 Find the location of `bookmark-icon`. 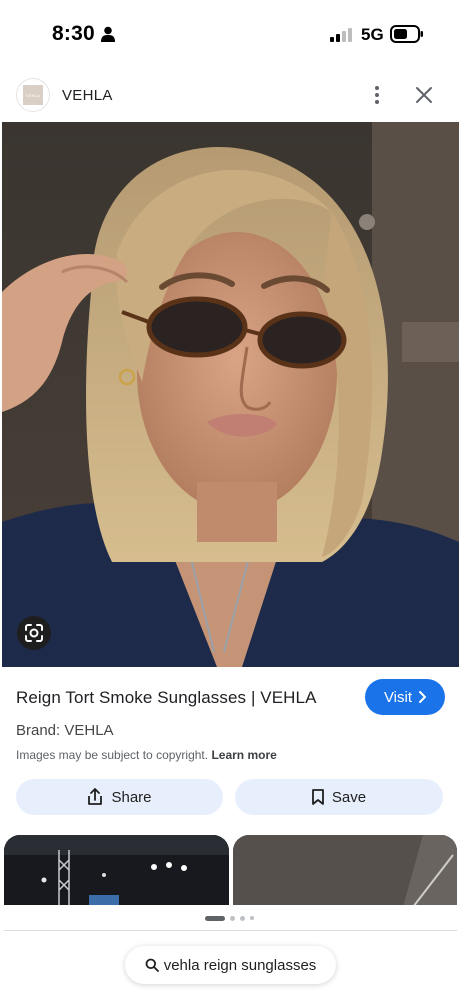

bookmark-icon is located at coordinates (317, 797).